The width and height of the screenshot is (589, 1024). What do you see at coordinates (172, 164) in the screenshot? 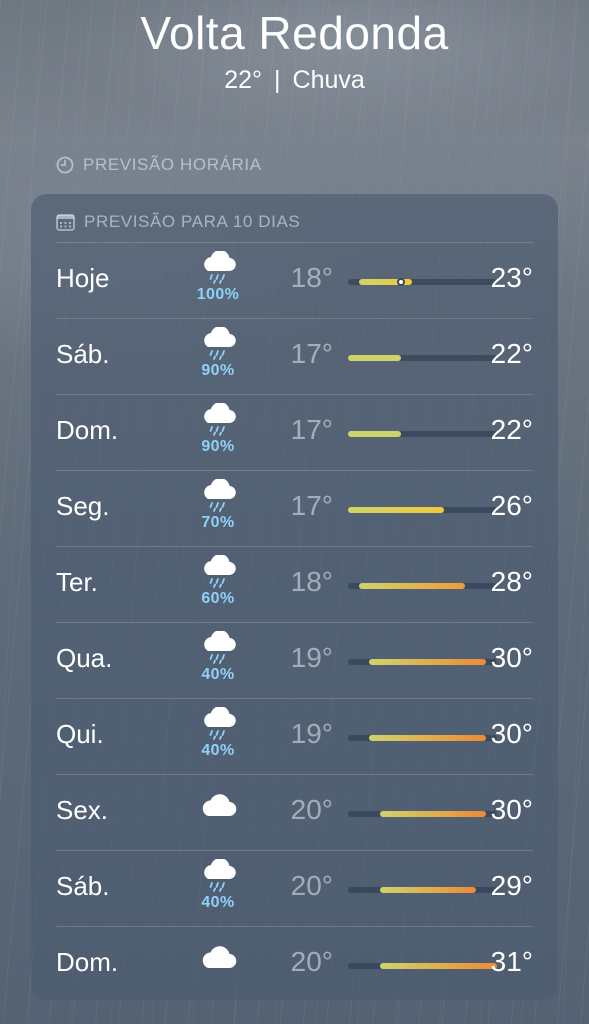
I see `hourly-forecast-label: PREVISÃO HORÁRIA` at bounding box center [172, 164].